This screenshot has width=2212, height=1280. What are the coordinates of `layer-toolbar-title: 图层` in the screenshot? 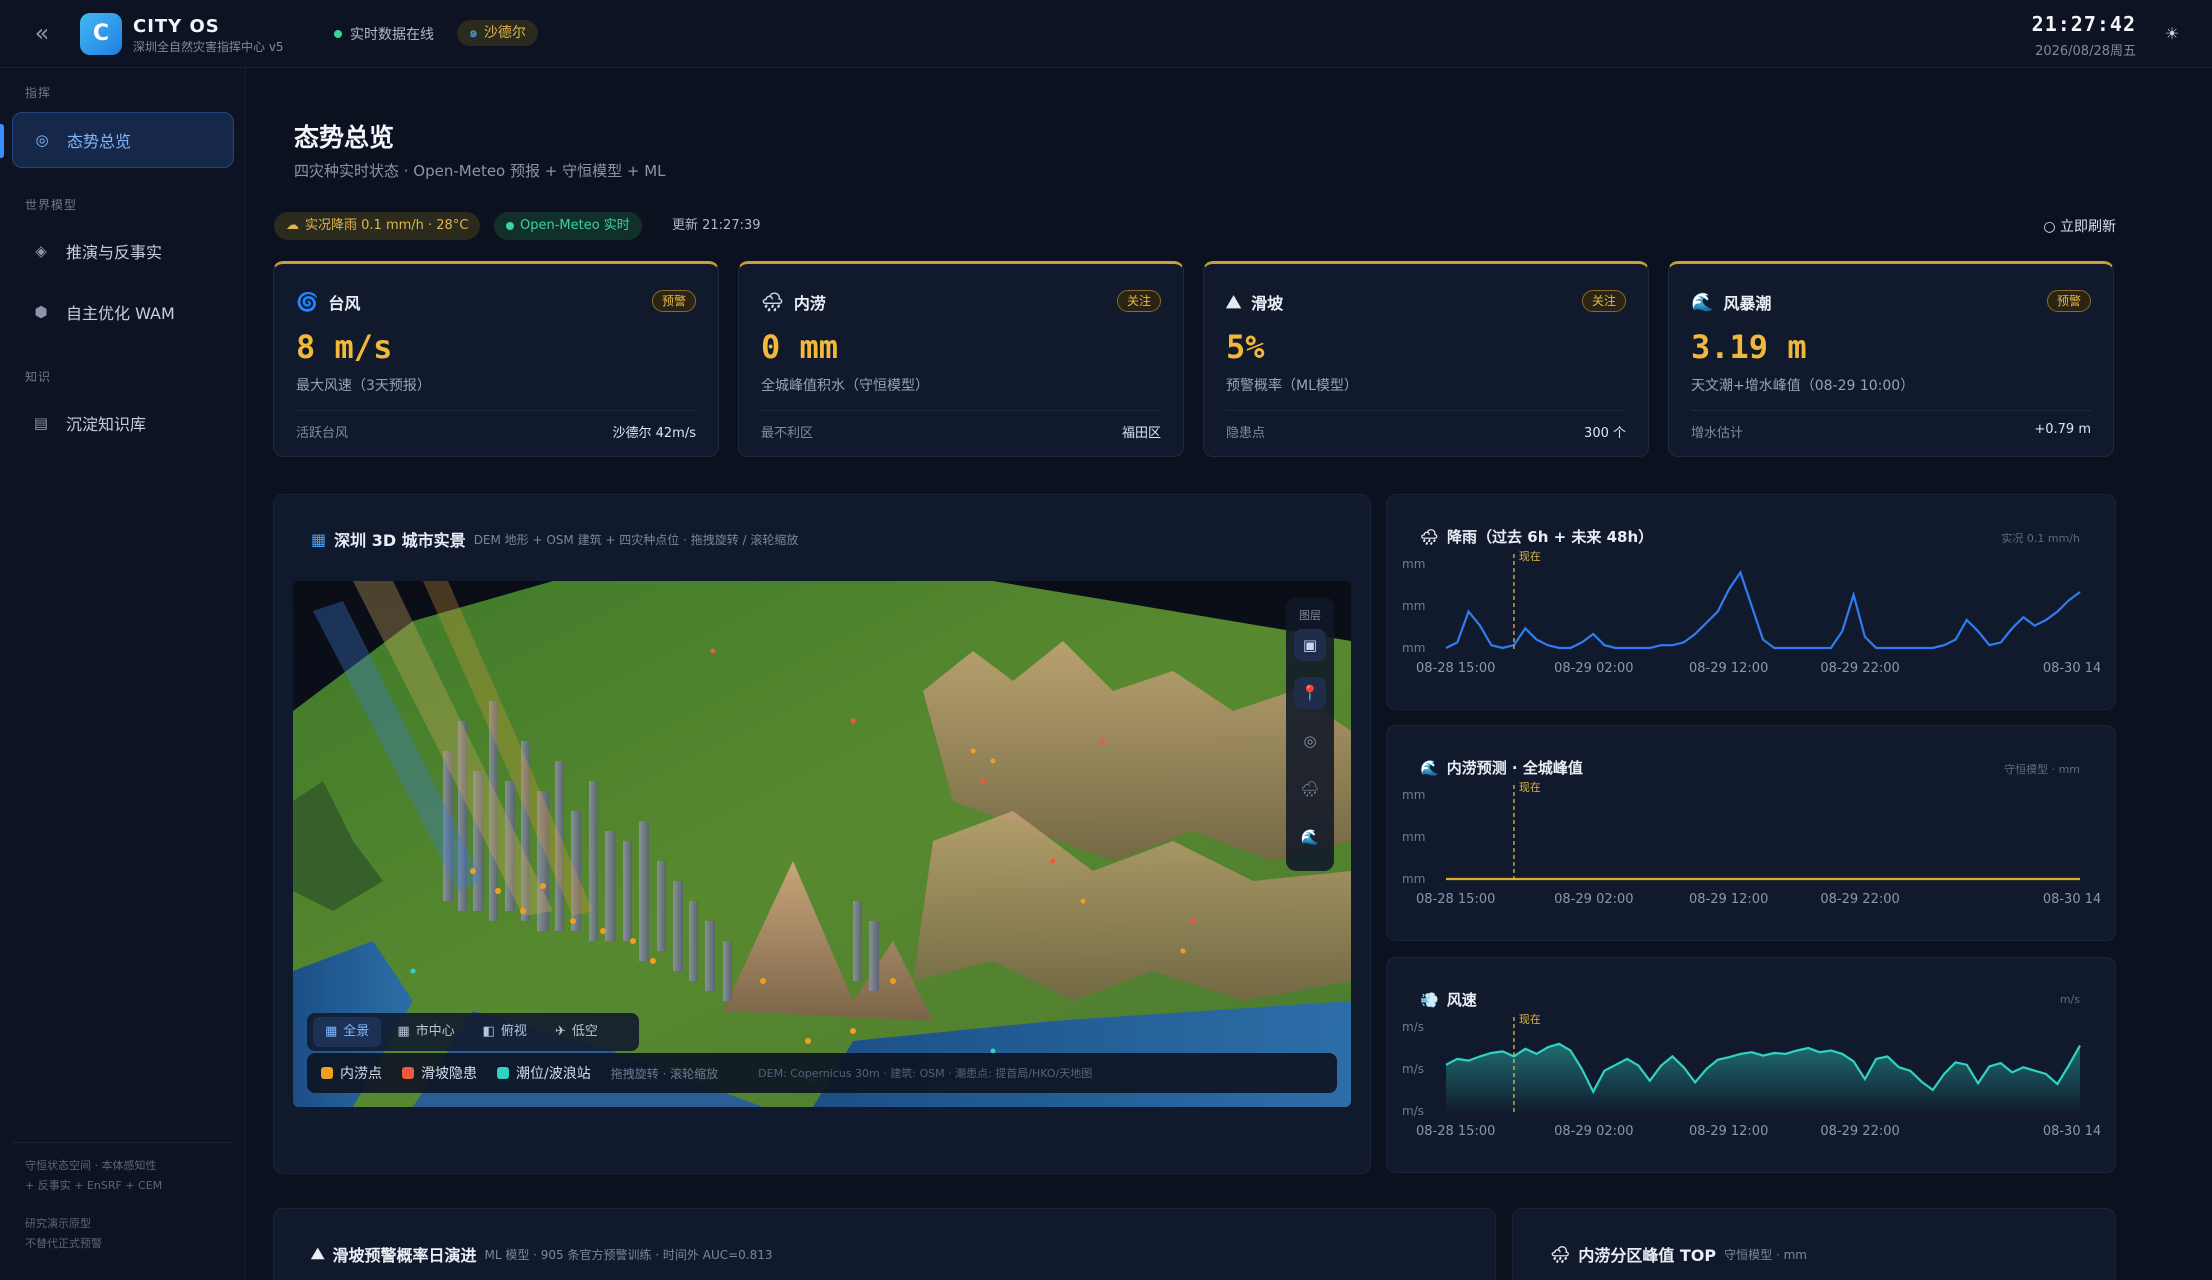 It's located at (1310, 615).